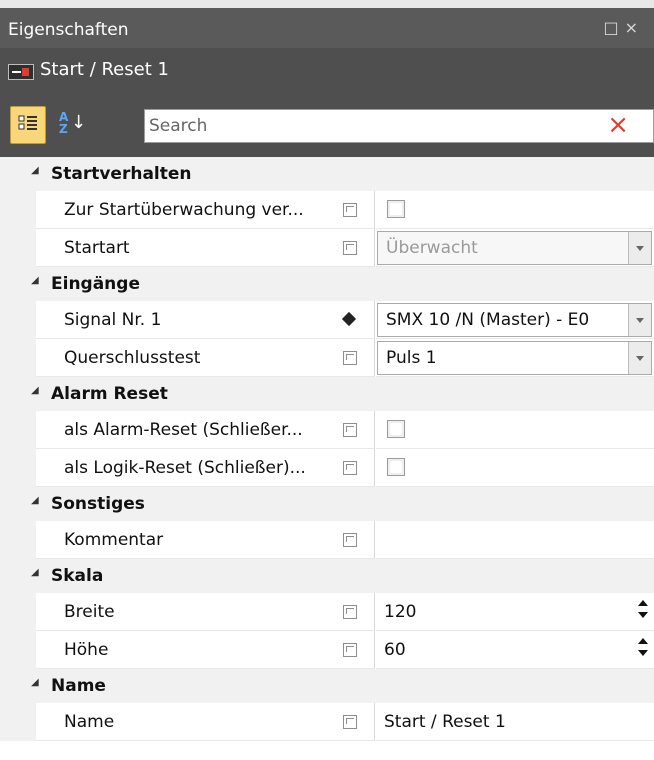 This screenshot has height=760, width=654. I want to click on category-label: Startverhalten, so click(121, 174).